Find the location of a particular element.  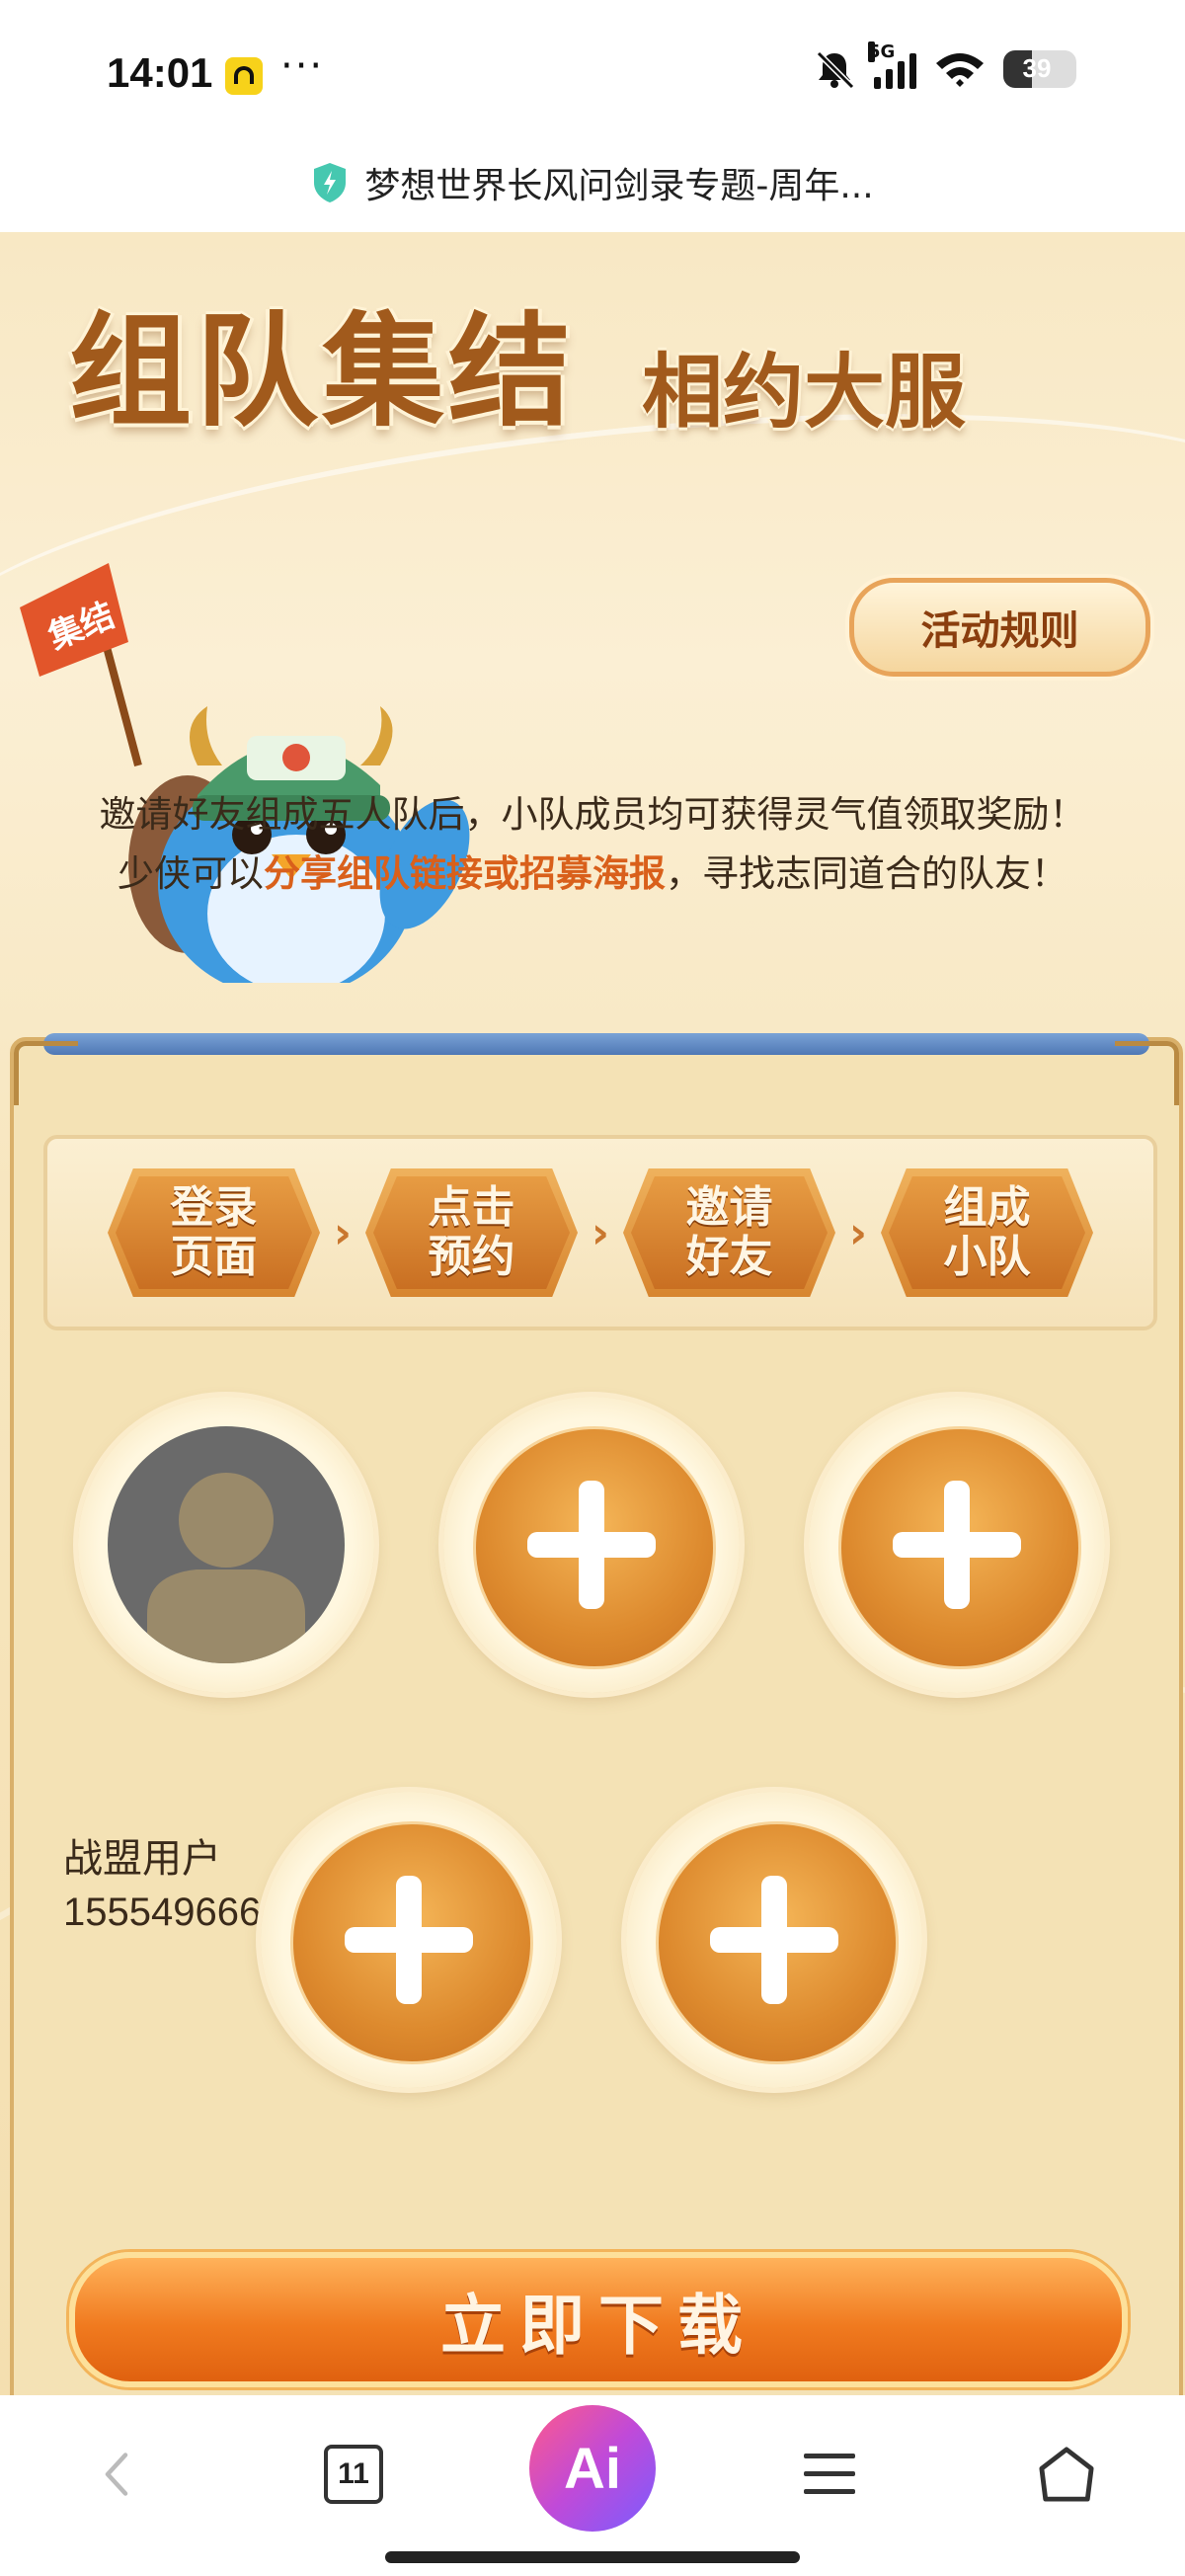

more-notifications-icon: ··· is located at coordinates (303, 66).